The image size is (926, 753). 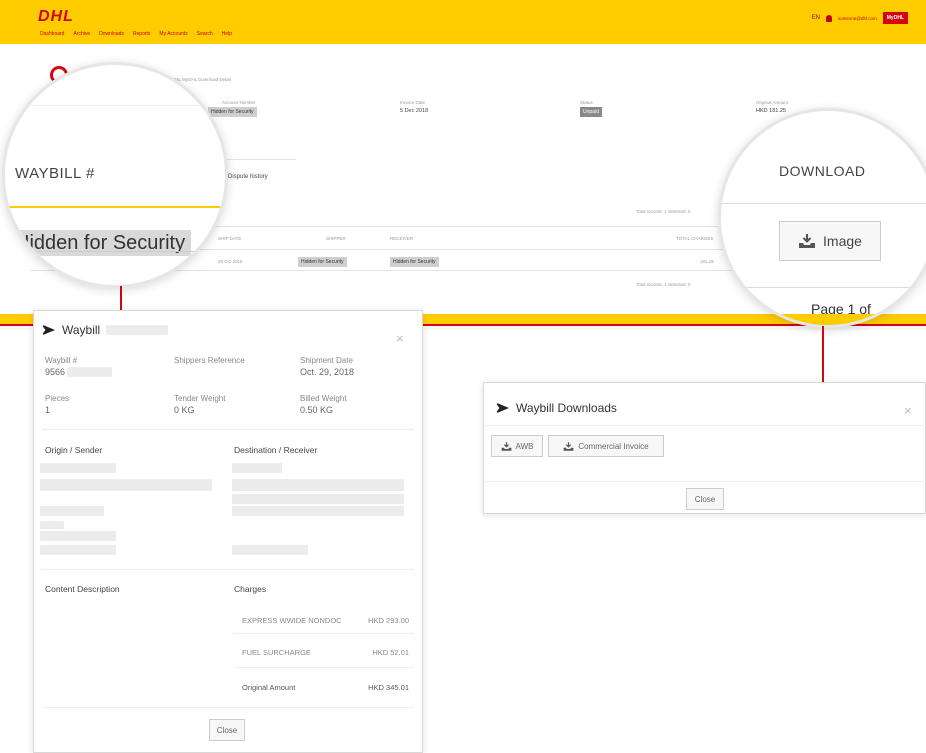 I want to click on tender-weight-label: Tender Weight, so click(x=200, y=398).